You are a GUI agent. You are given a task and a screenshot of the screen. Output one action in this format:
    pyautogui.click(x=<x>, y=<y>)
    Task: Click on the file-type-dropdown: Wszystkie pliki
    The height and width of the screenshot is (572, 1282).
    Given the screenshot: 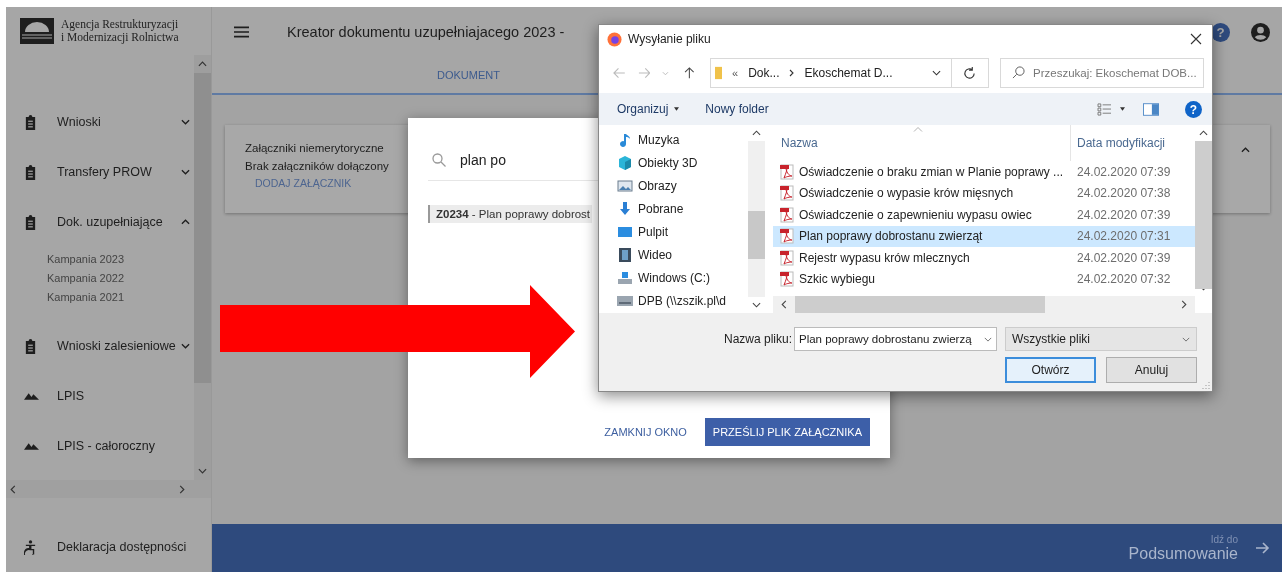 What is the action you would take?
    pyautogui.click(x=1101, y=339)
    